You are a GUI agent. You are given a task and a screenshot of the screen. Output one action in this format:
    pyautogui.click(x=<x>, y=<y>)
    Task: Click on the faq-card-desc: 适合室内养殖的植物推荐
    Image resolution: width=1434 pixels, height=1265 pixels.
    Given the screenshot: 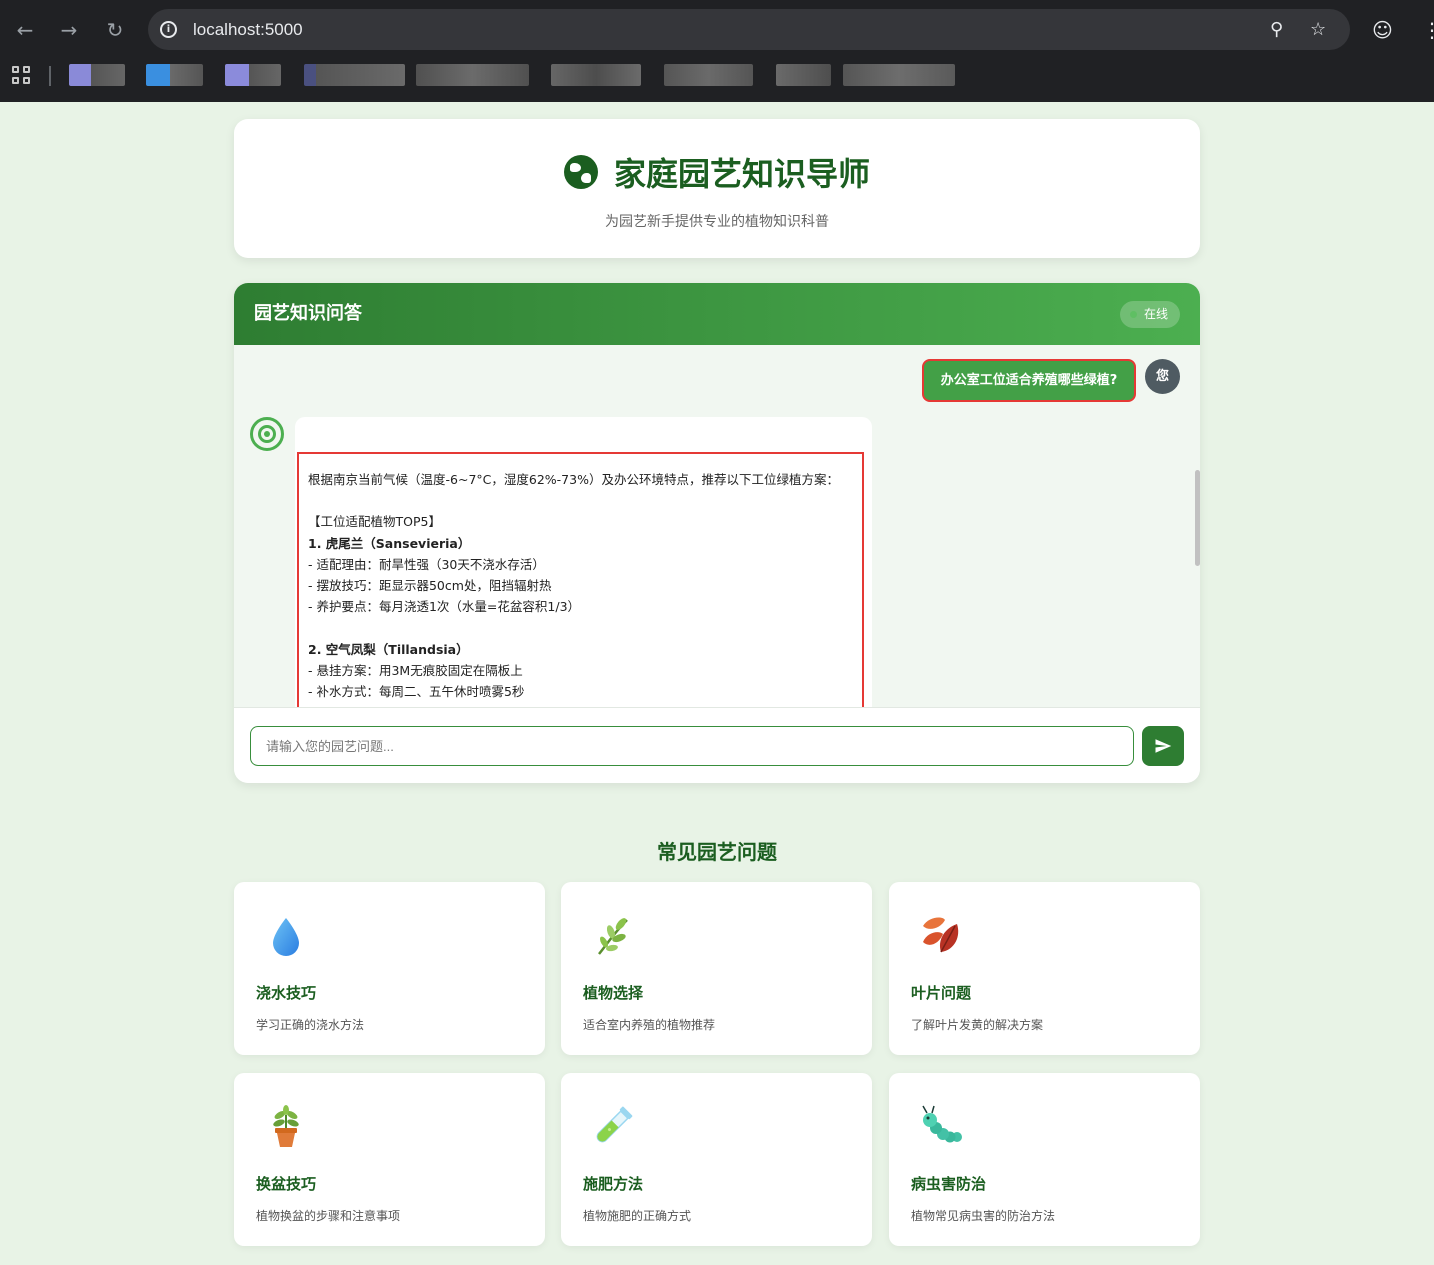 What is the action you would take?
    pyautogui.click(x=649, y=1025)
    